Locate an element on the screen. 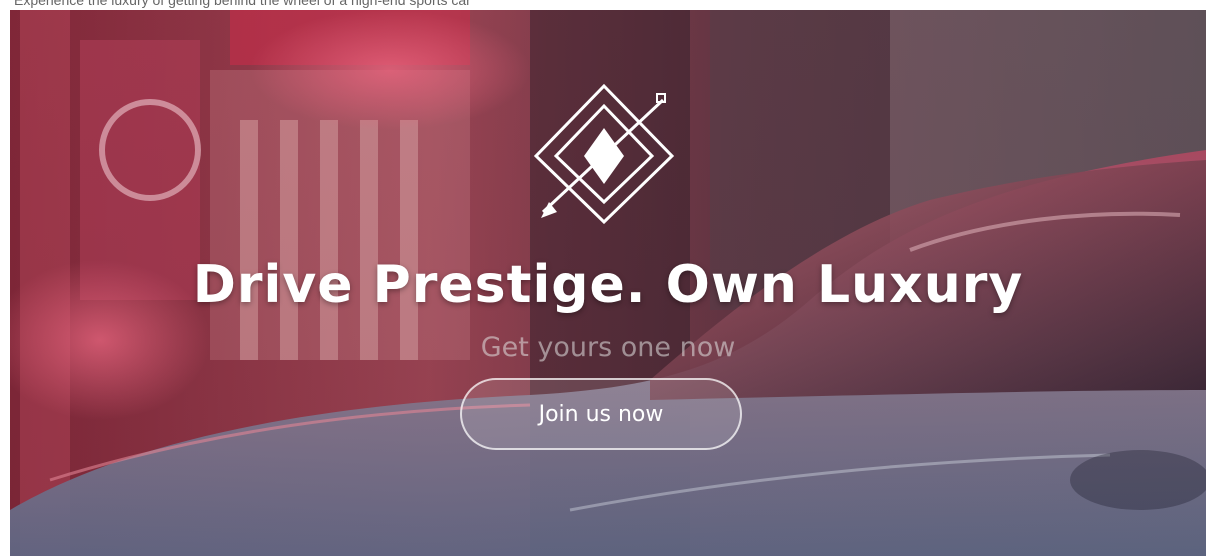  hero-subline: Get yours one now is located at coordinates (608, 347).